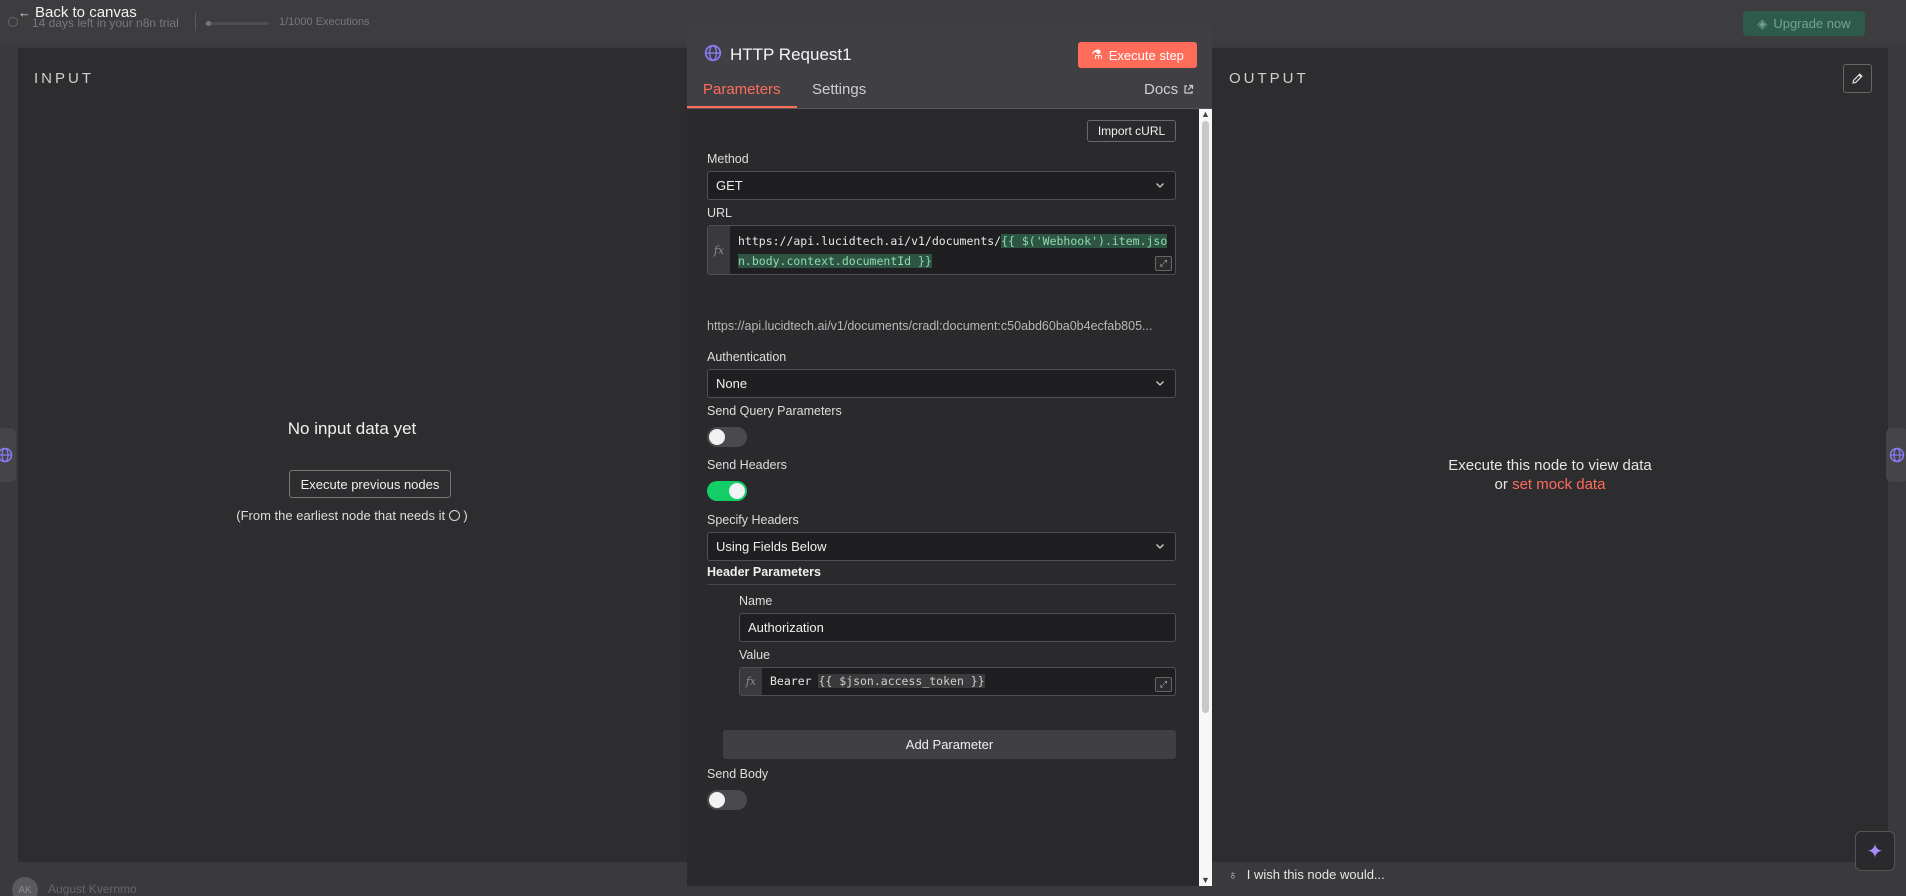  Describe the element at coordinates (1269, 78) in the screenshot. I see `output-panel-title: OUTPUT` at that location.